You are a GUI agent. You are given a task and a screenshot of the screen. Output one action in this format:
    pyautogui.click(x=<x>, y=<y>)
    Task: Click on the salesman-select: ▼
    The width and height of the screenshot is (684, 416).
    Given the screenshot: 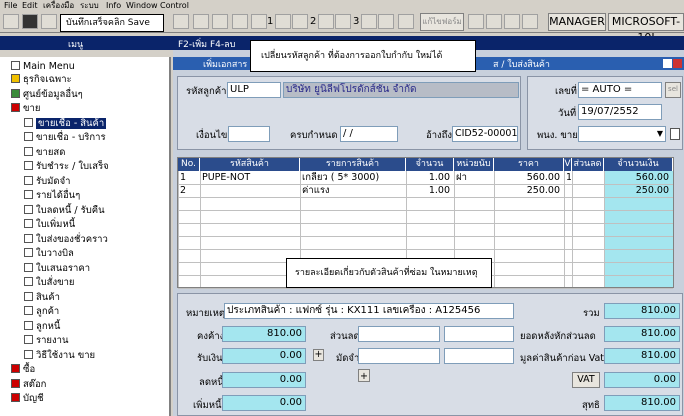 What is the action you would take?
    pyautogui.click(x=622, y=134)
    